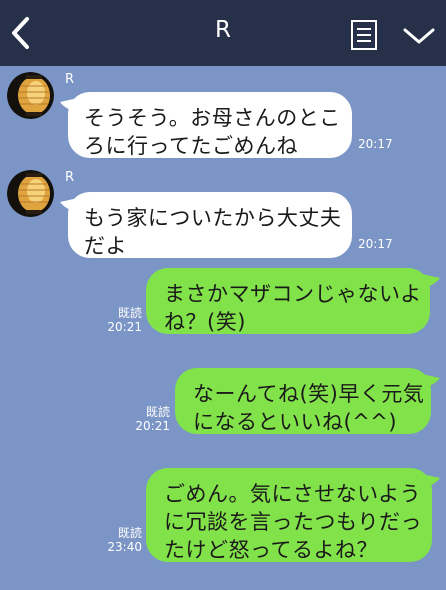  What do you see at coordinates (271, 550) in the screenshot?
I see `message-line: たけど怒ってるよね？` at bounding box center [271, 550].